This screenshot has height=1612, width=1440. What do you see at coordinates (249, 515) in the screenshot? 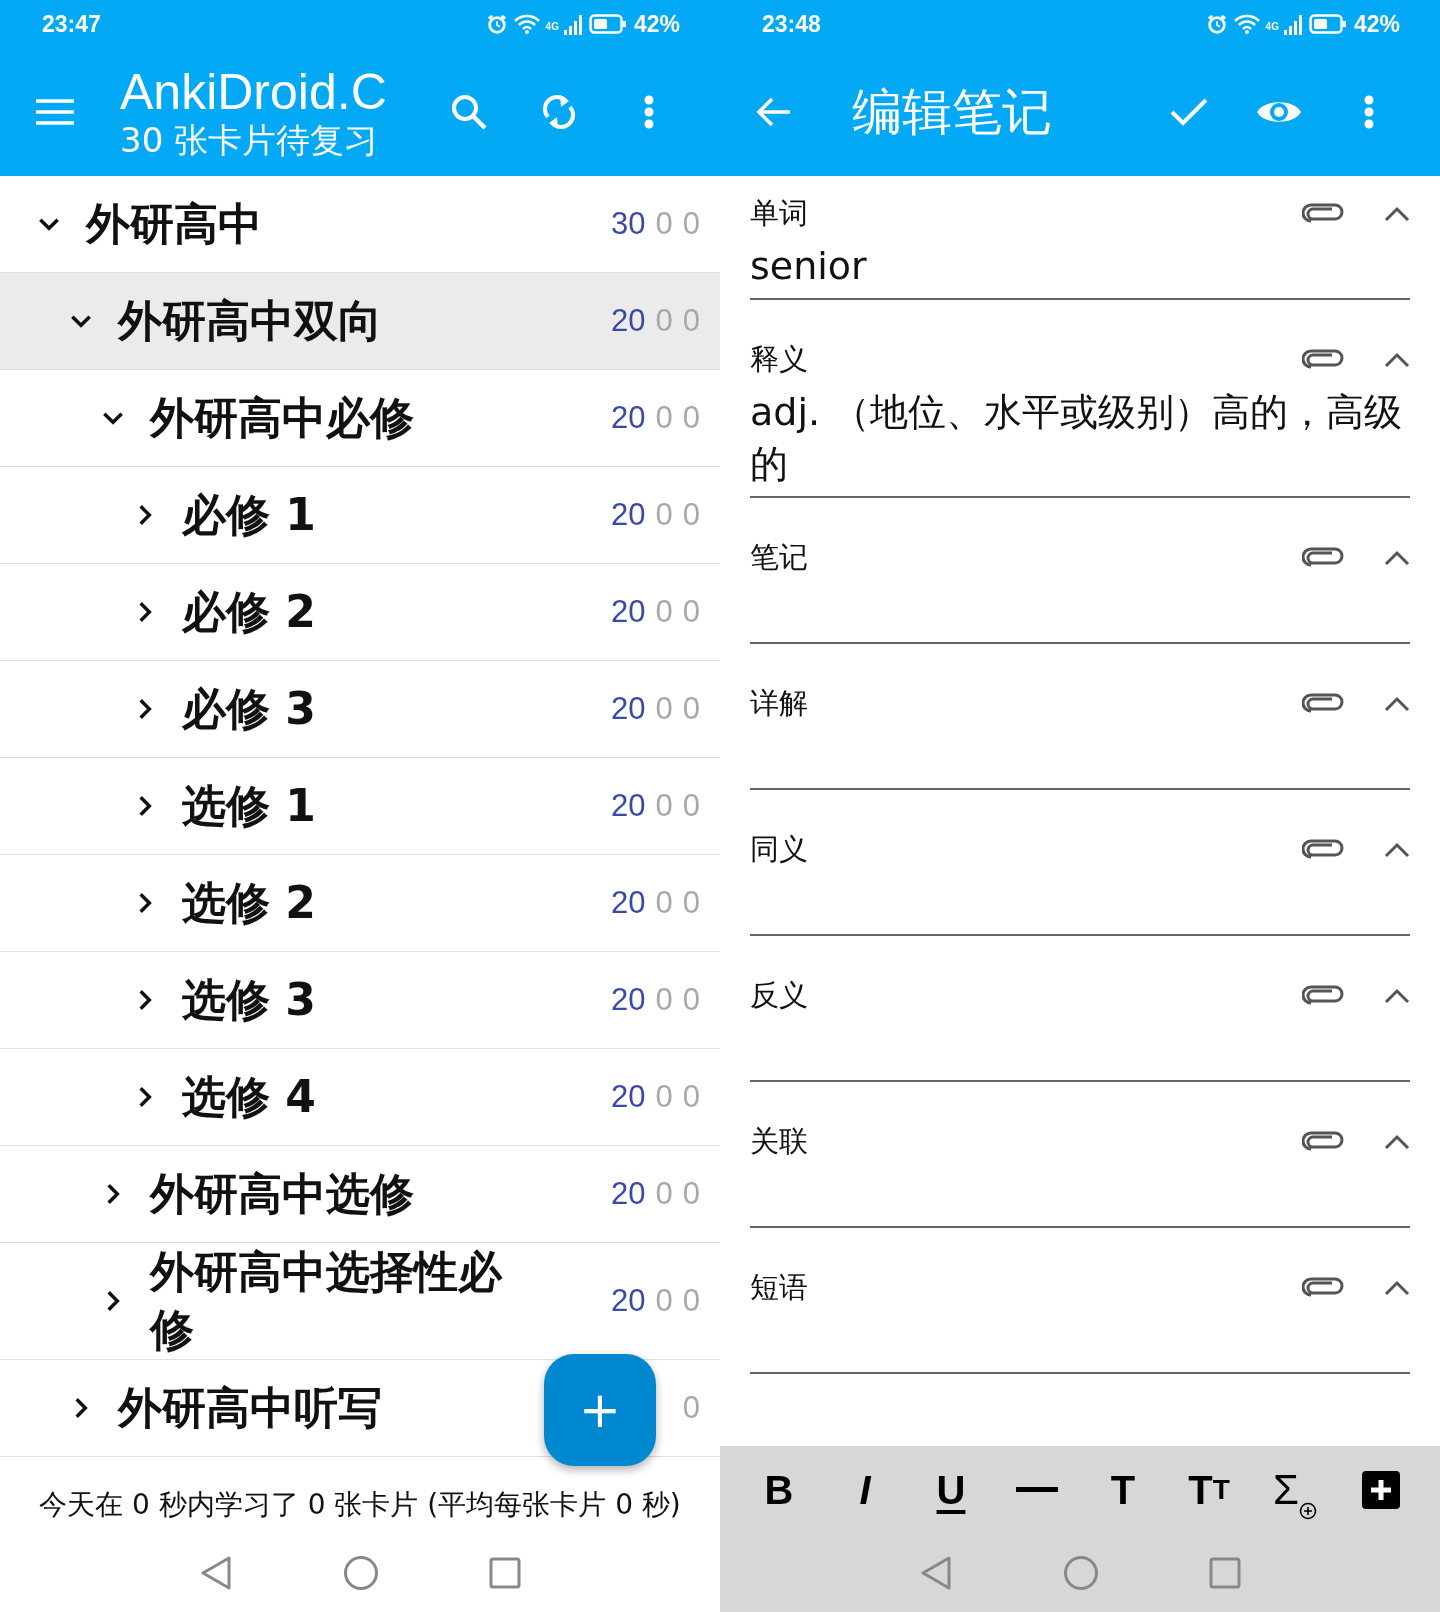
I see `deck-name: 必修 1` at bounding box center [249, 515].